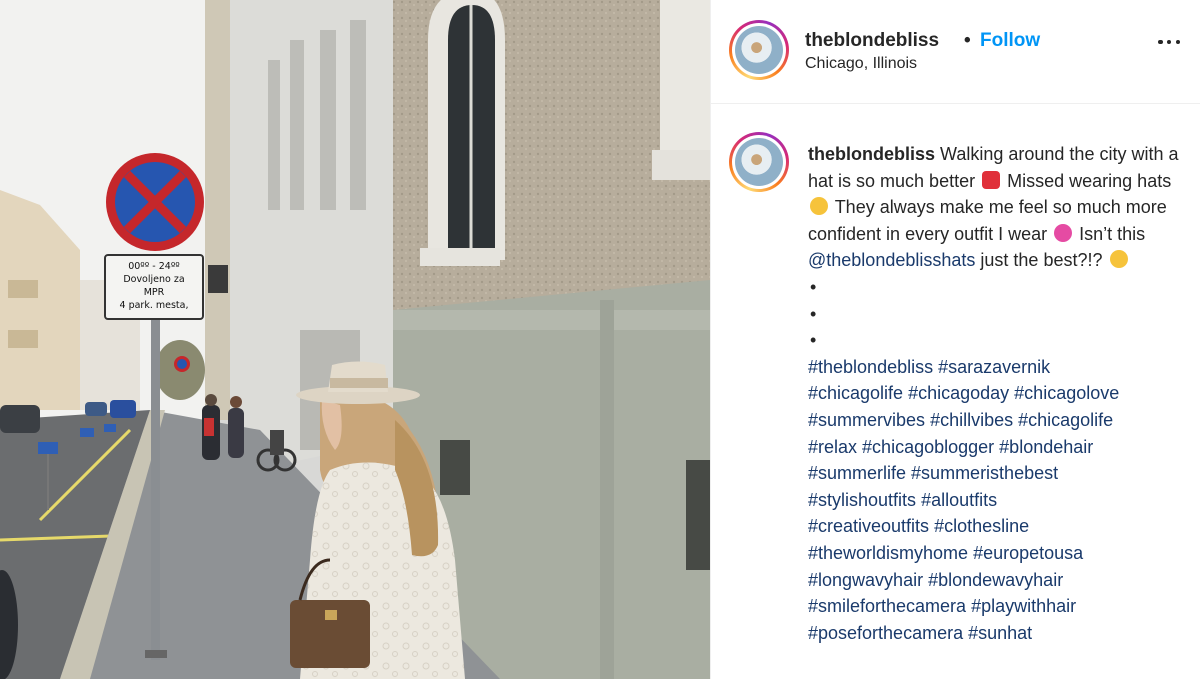  What do you see at coordinates (857, 473) in the screenshot?
I see `hashtag-link: #summerlife` at bounding box center [857, 473].